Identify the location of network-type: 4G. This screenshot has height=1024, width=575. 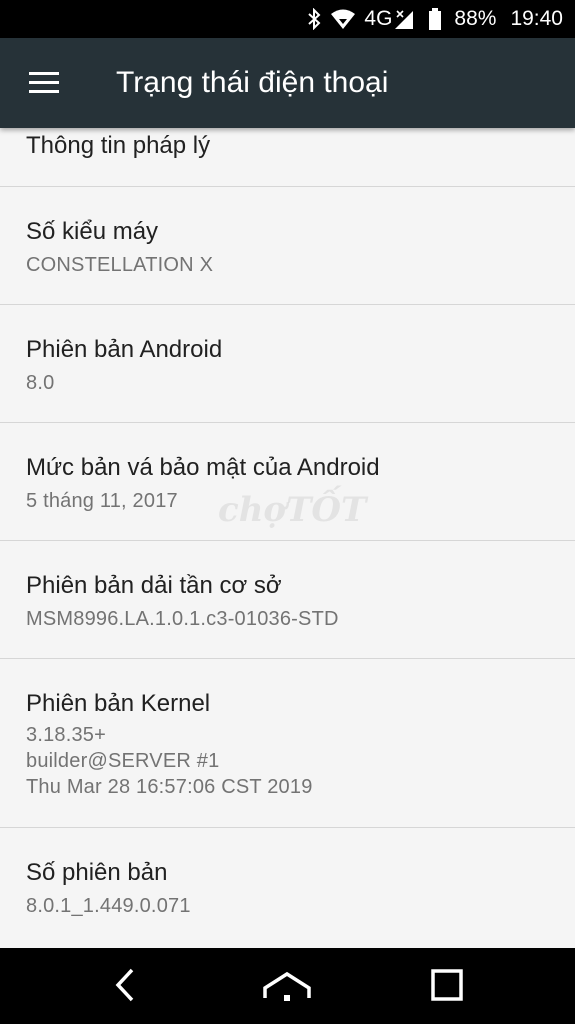
(378, 18).